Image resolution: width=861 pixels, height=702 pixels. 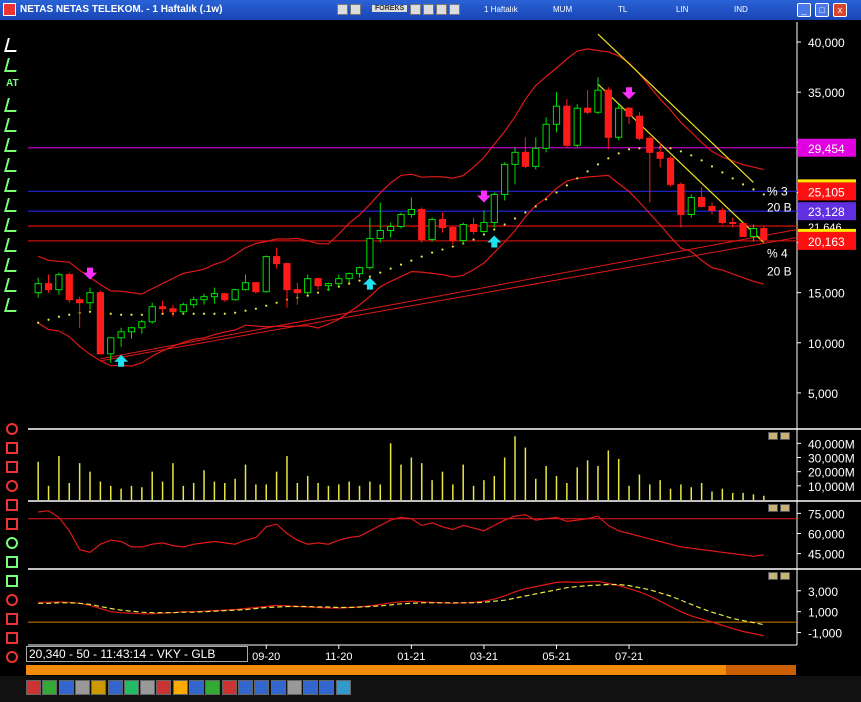 What do you see at coordinates (12, 105) in the screenshot?
I see `vertical-line-tool` at bounding box center [12, 105].